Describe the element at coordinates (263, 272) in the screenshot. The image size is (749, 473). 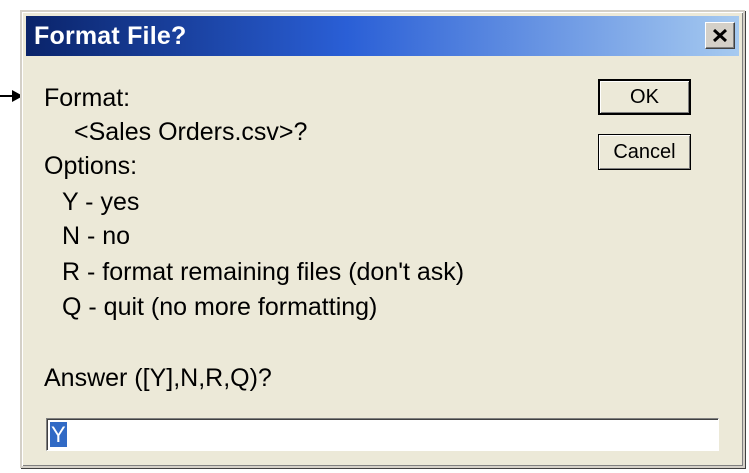
I see `option-remaining: R - format remaining files (don't ask)` at that location.